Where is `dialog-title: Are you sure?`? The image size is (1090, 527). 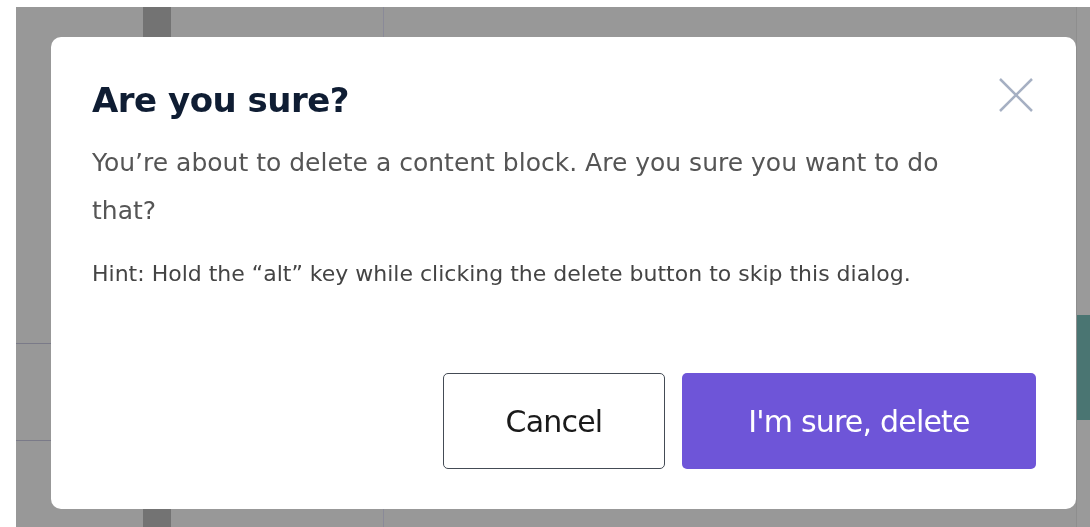 dialog-title: Are you sure? is located at coordinates (221, 100).